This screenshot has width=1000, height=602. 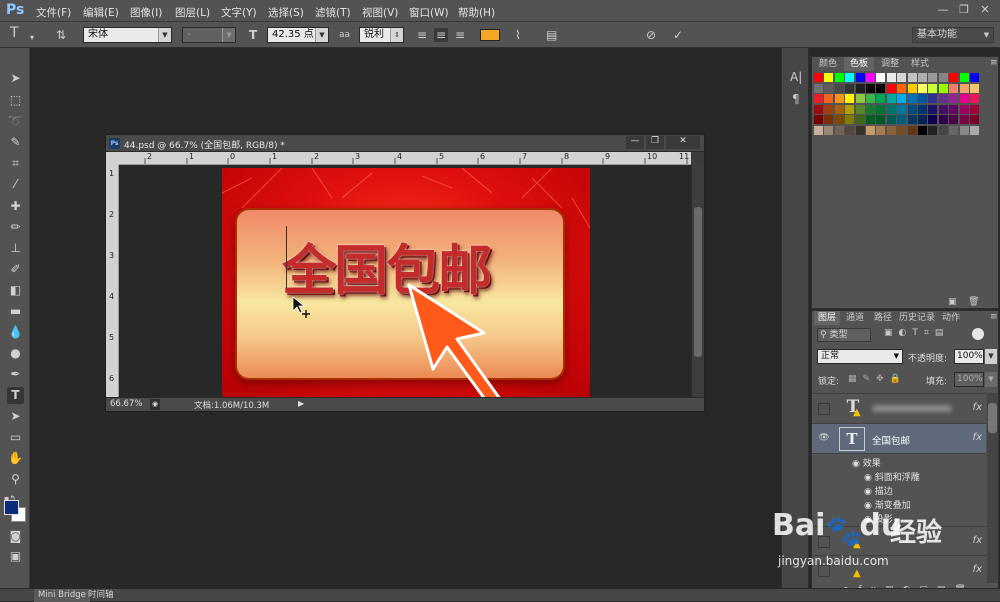 What do you see at coordinates (877, 379) in the screenshot?
I see `lock-icons: ▦✎✥🔒` at bounding box center [877, 379].